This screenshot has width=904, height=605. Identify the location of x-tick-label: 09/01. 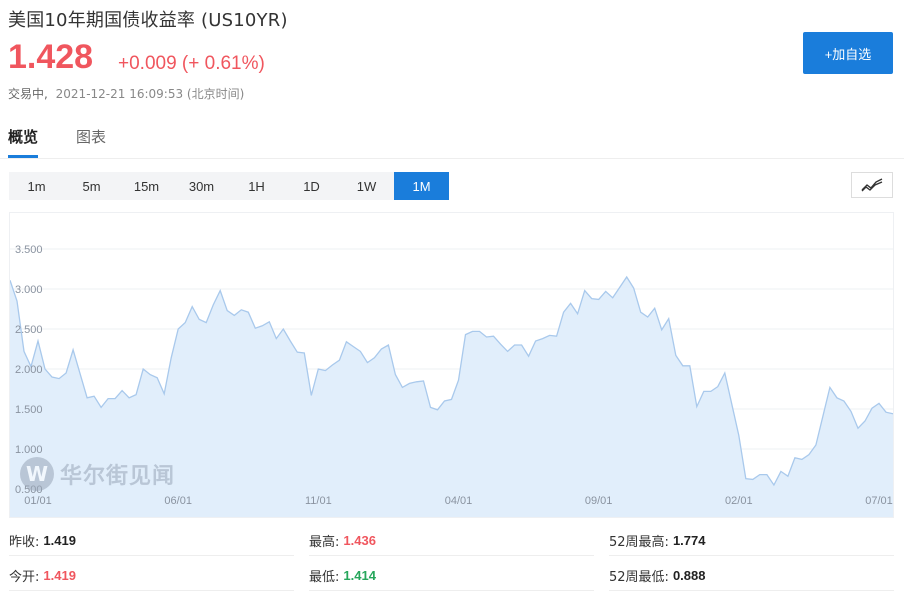
(599, 501).